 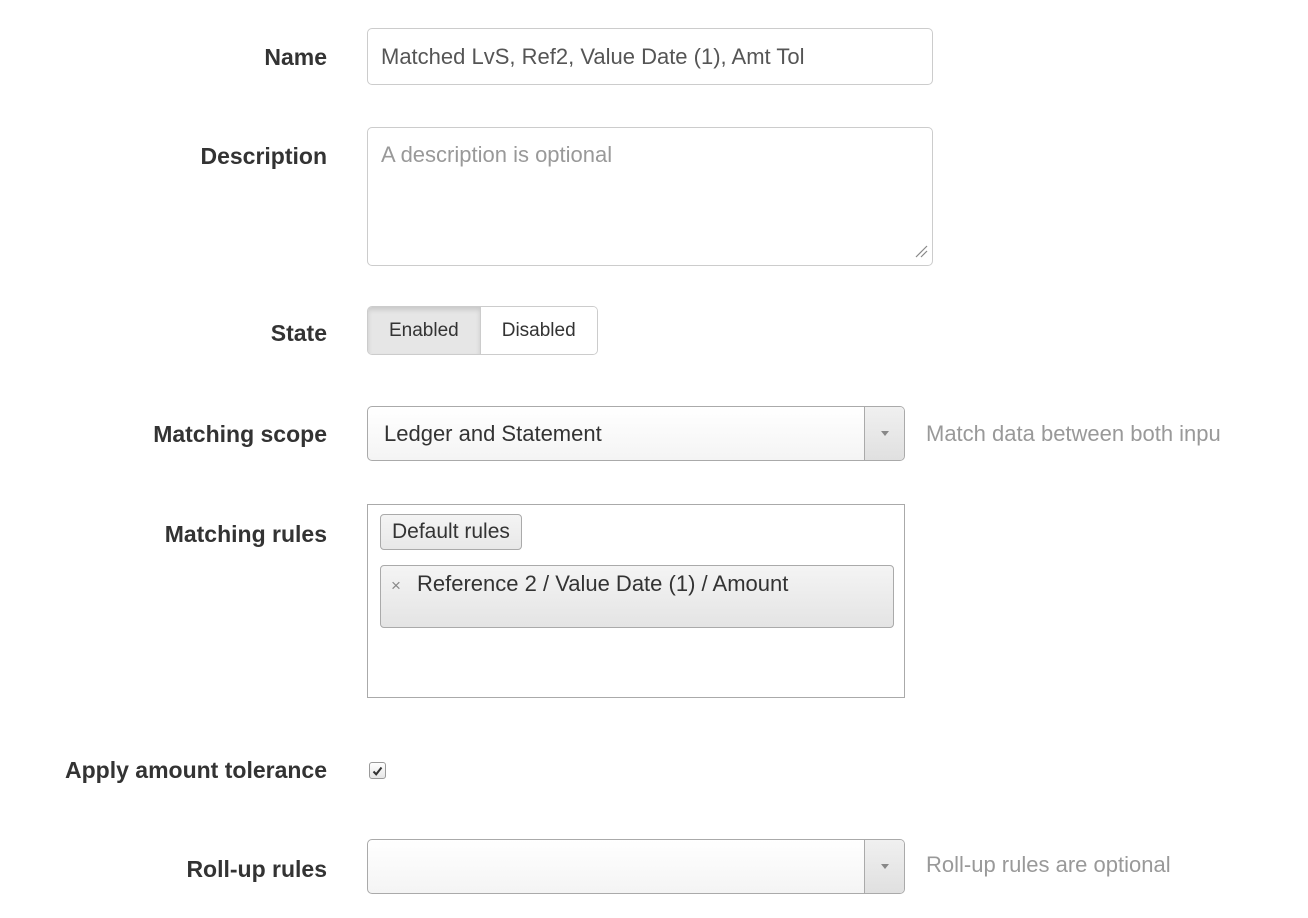 What do you see at coordinates (603, 583) in the screenshot?
I see `selected-rule-label: Reference 2 / Value Date (1) / Amount` at bounding box center [603, 583].